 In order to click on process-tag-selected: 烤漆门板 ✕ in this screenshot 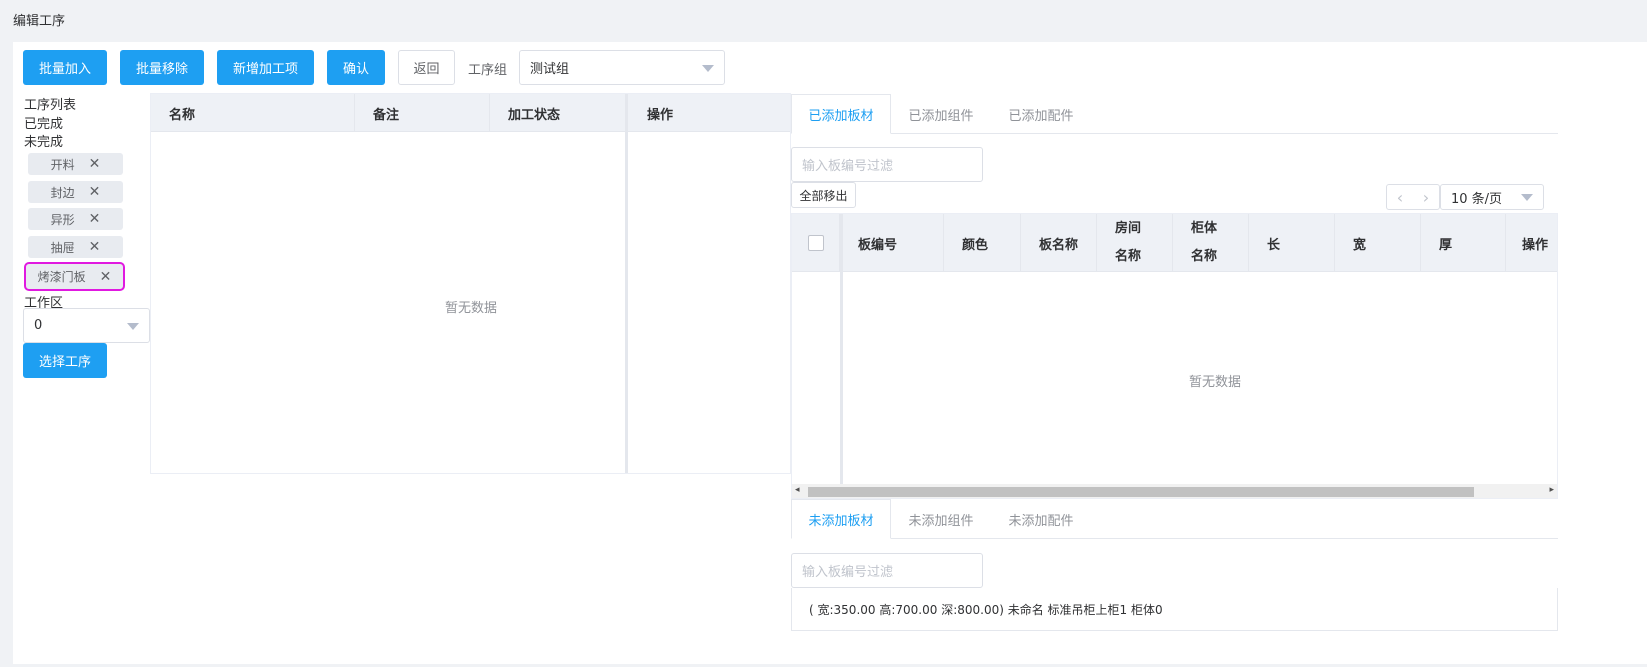, I will do `click(74, 276)`.